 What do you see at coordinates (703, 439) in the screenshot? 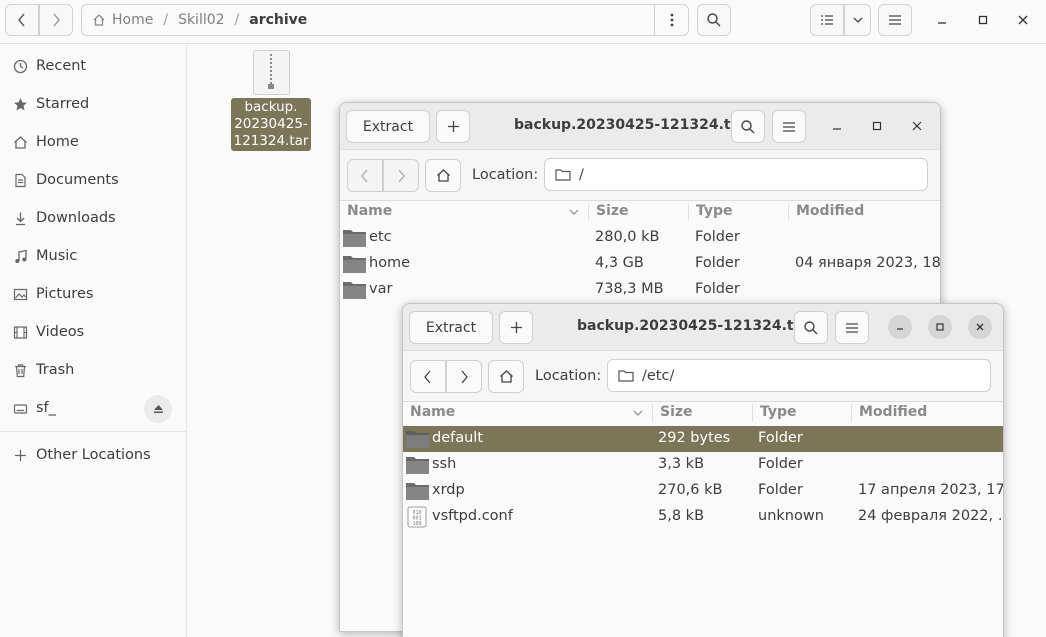
I see `table-row-selected: default 292 bytes Folder` at bounding box center [703, 439].